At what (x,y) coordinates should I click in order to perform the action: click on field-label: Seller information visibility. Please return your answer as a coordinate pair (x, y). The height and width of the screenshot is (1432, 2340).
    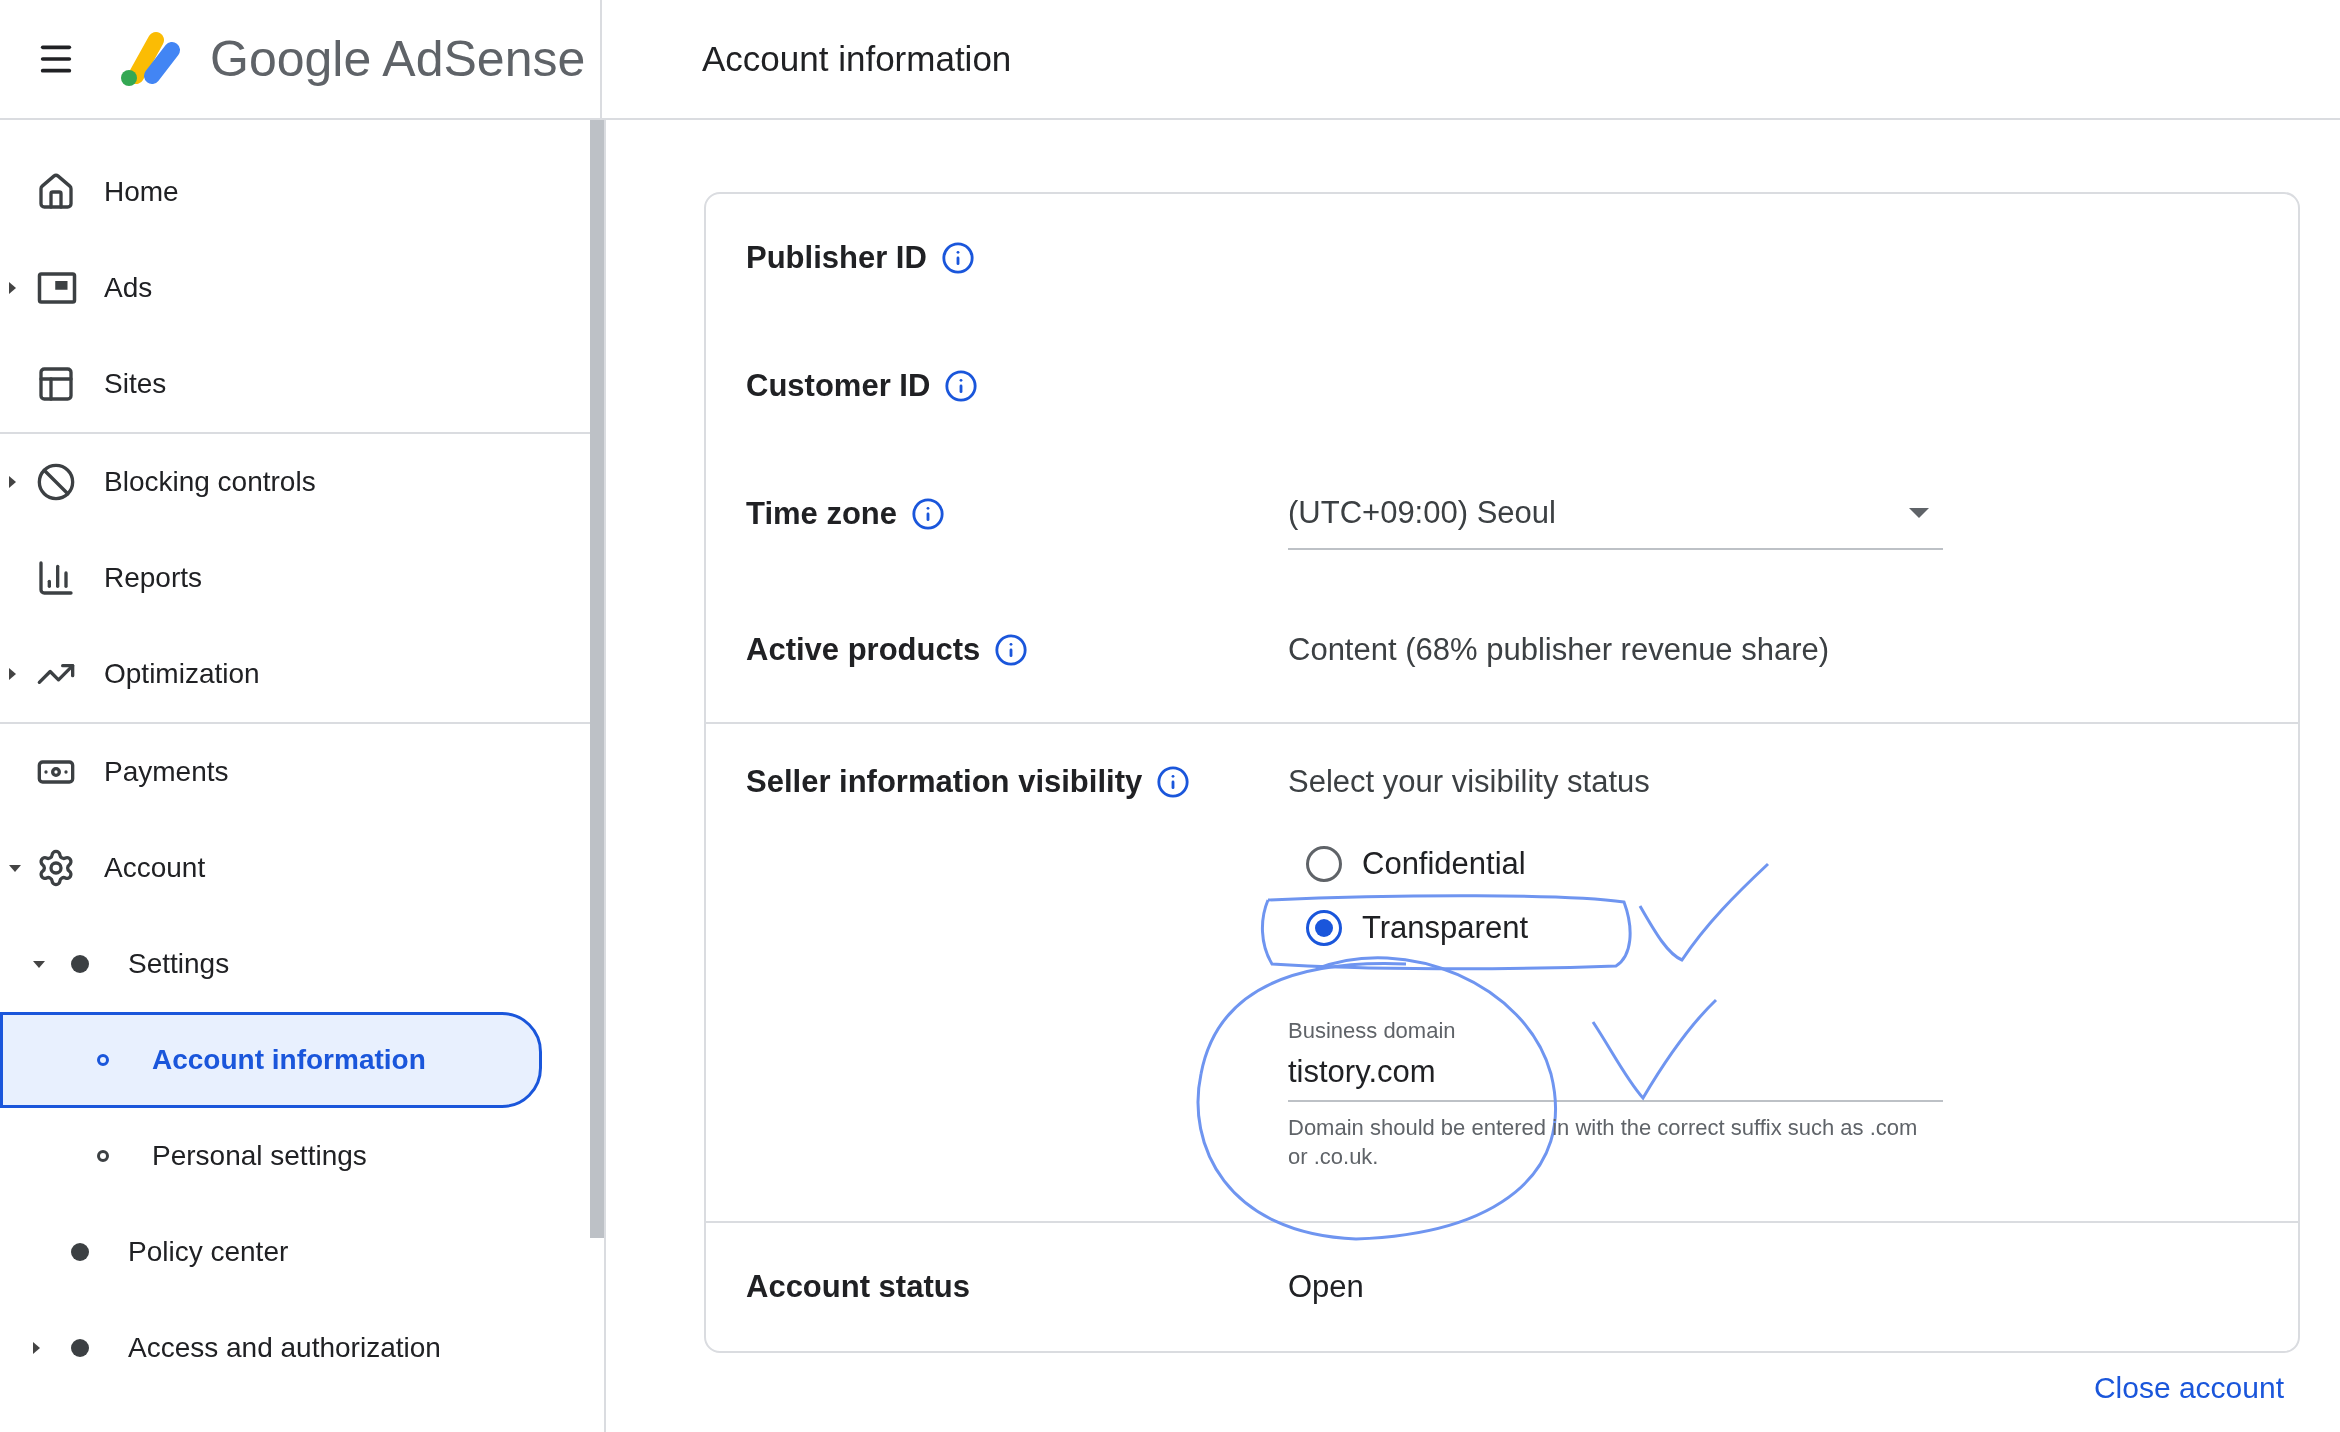
    Looking at the image, I should click on (944, 782).